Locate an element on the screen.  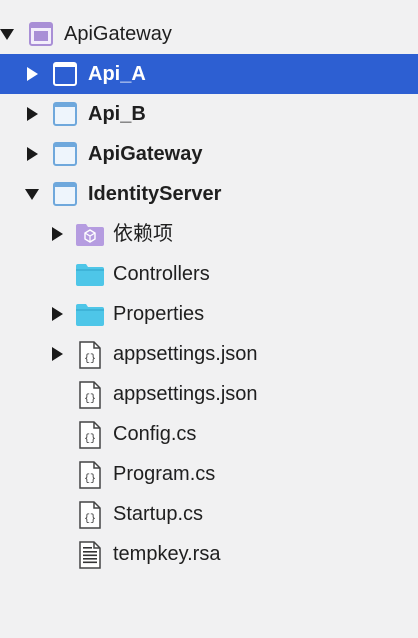
tree-row-folder-controllers: Controllers is located at coordinates (209, 274).